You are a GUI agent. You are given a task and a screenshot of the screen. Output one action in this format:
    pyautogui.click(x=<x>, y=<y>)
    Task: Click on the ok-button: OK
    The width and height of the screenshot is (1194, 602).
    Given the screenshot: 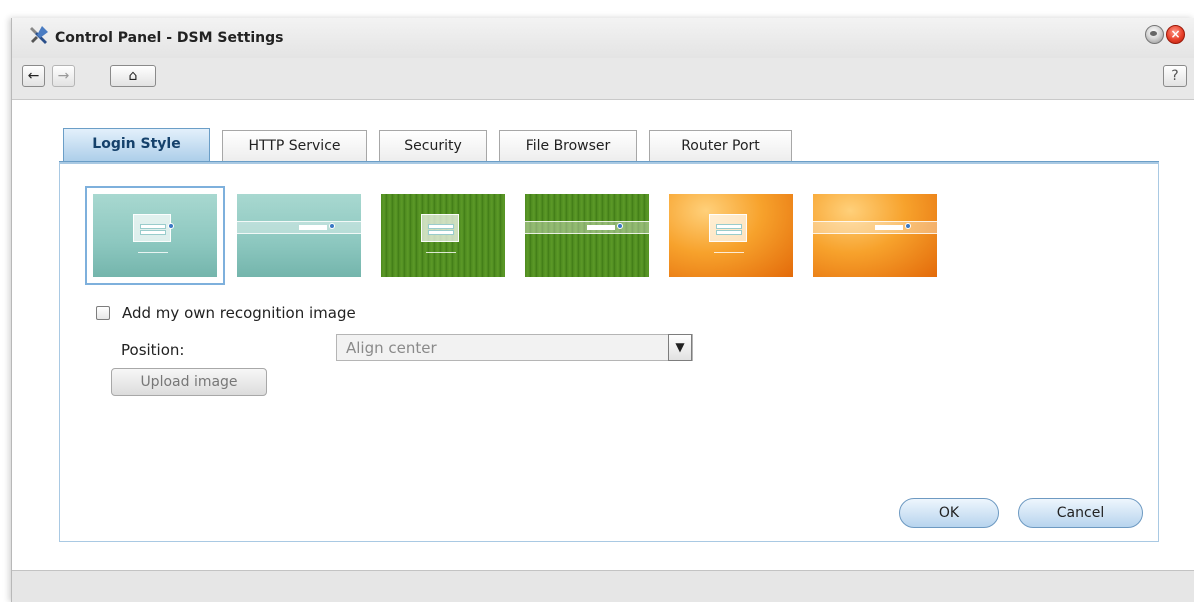 What is the action you would take?
    pyautogui.click(x=949, y=513)
    